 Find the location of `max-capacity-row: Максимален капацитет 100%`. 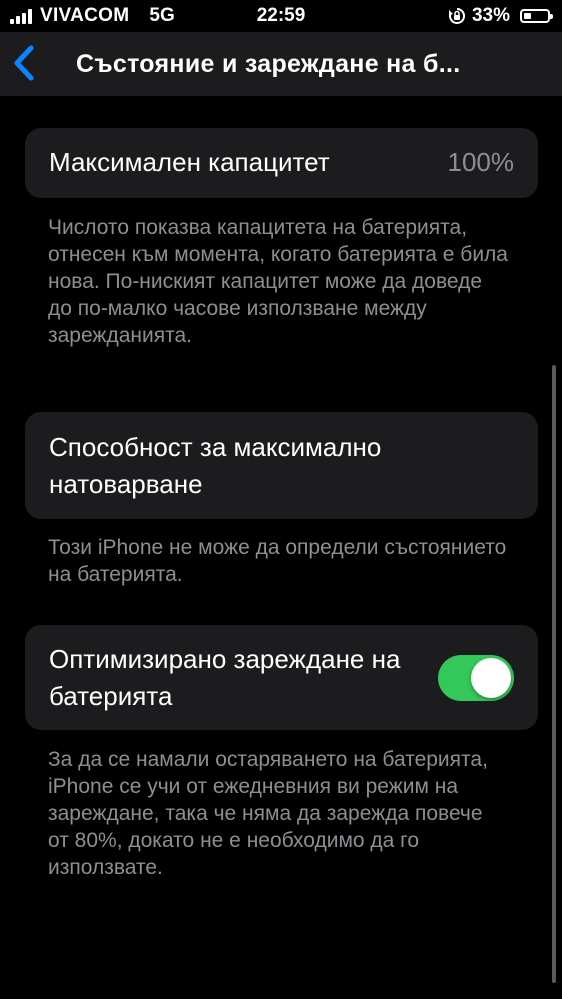

max-capacity-row: Максимален капацитет 100% is located at coordinates (281, 163).